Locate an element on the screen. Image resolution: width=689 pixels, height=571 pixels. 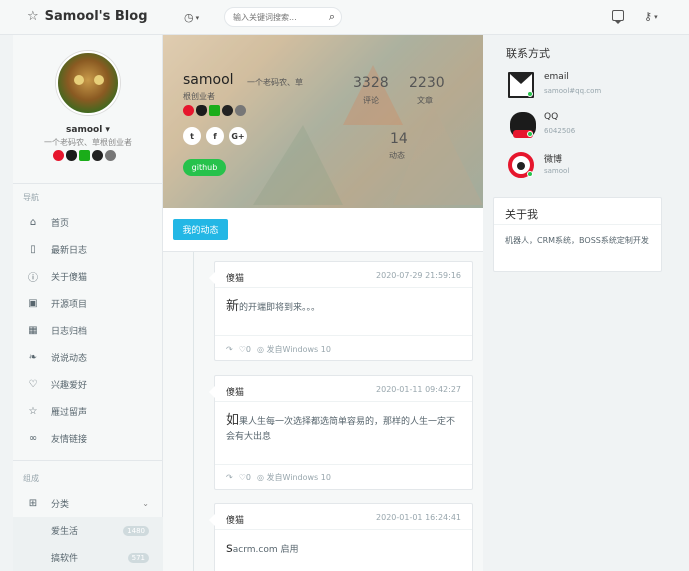
search-icon: ⌕ is located at coordinates (332, 17).